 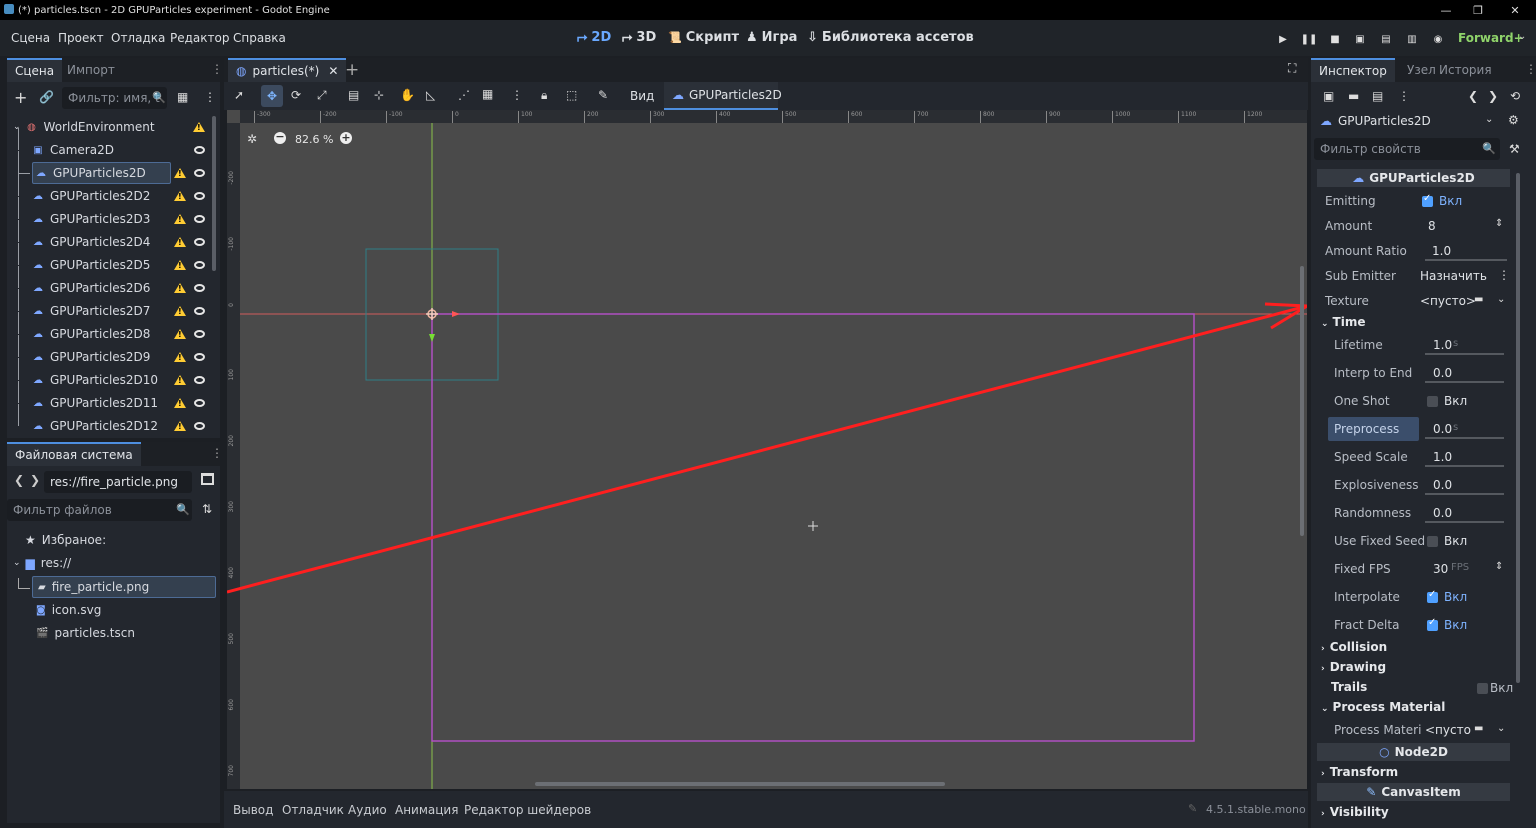 What do you see at coordinates (296, 95) in the screenshot?
I see `rotate-tool-icon: ⟳` at bounding box center [296, 95].